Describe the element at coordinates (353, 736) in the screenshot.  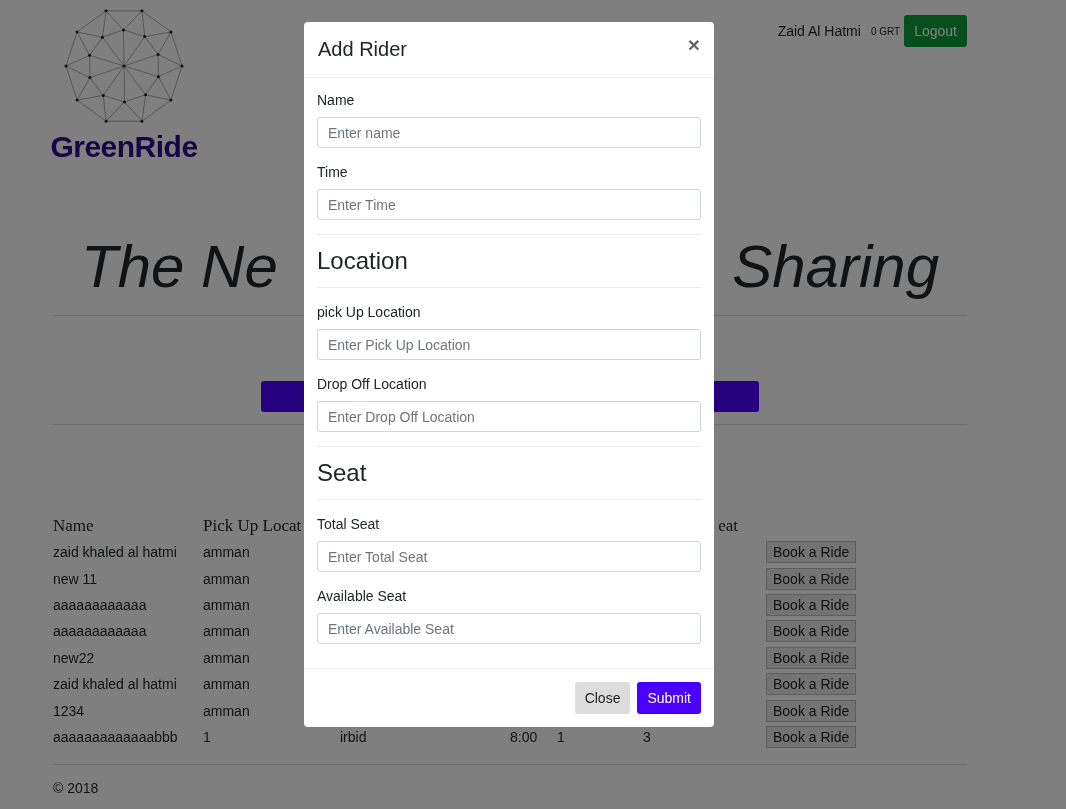
I see `table-cell: irbid` at that location.